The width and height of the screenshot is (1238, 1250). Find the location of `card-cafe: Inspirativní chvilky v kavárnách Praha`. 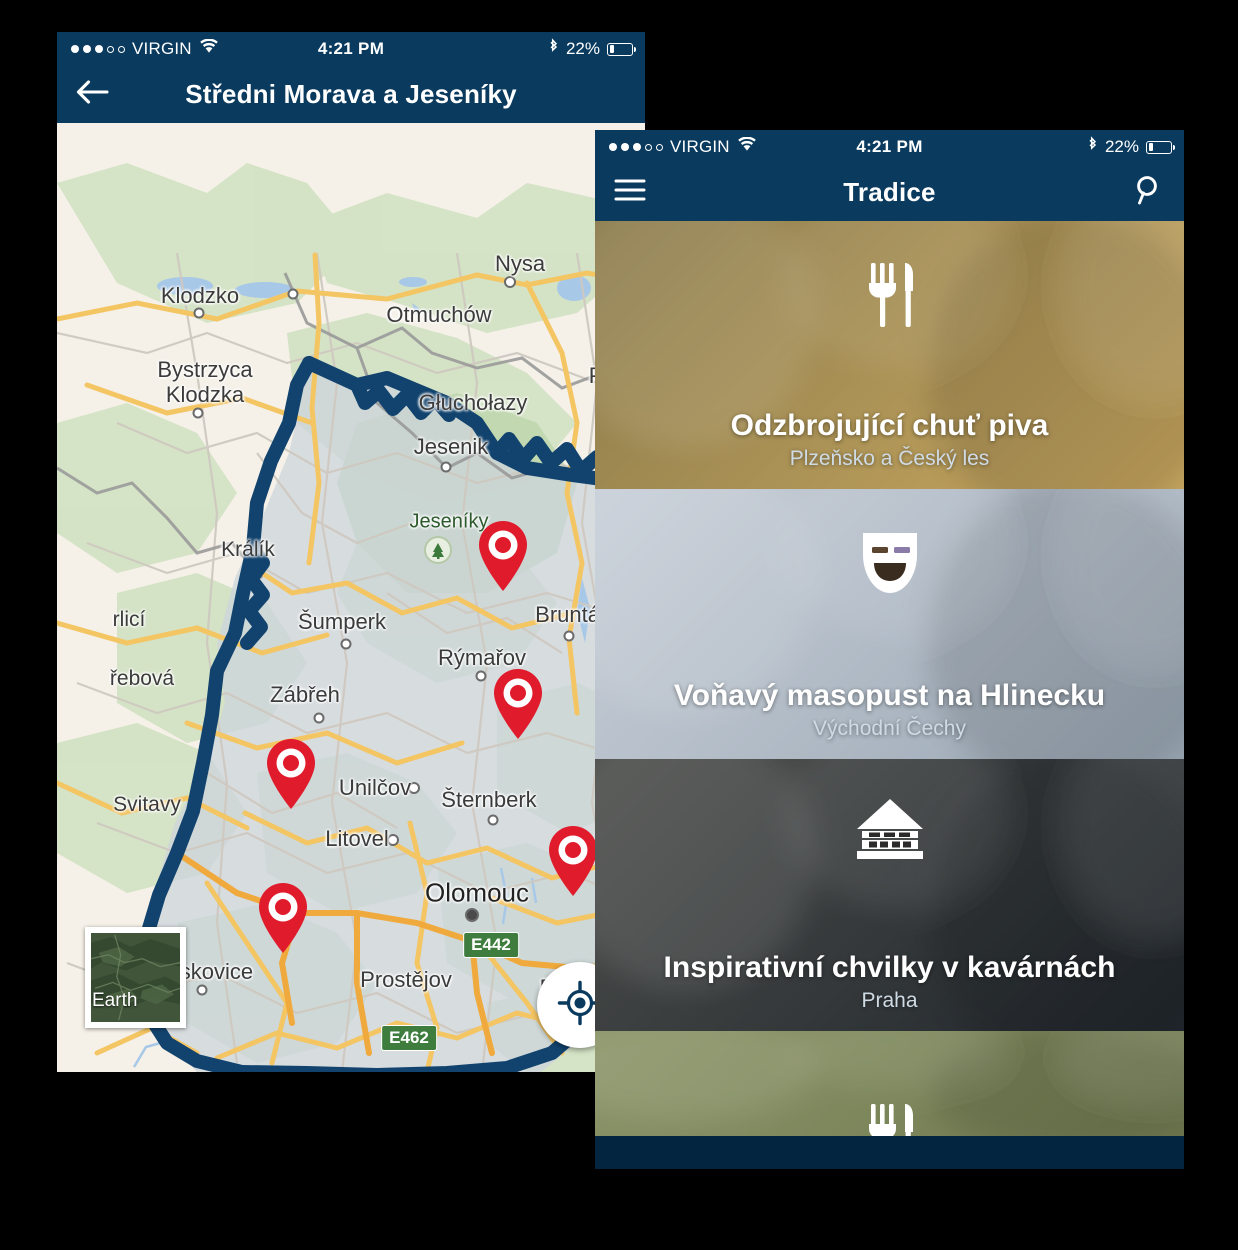

card-cafe: Inspirativní chvilky v kavárnách Praha is located at coordinates (889, 895).